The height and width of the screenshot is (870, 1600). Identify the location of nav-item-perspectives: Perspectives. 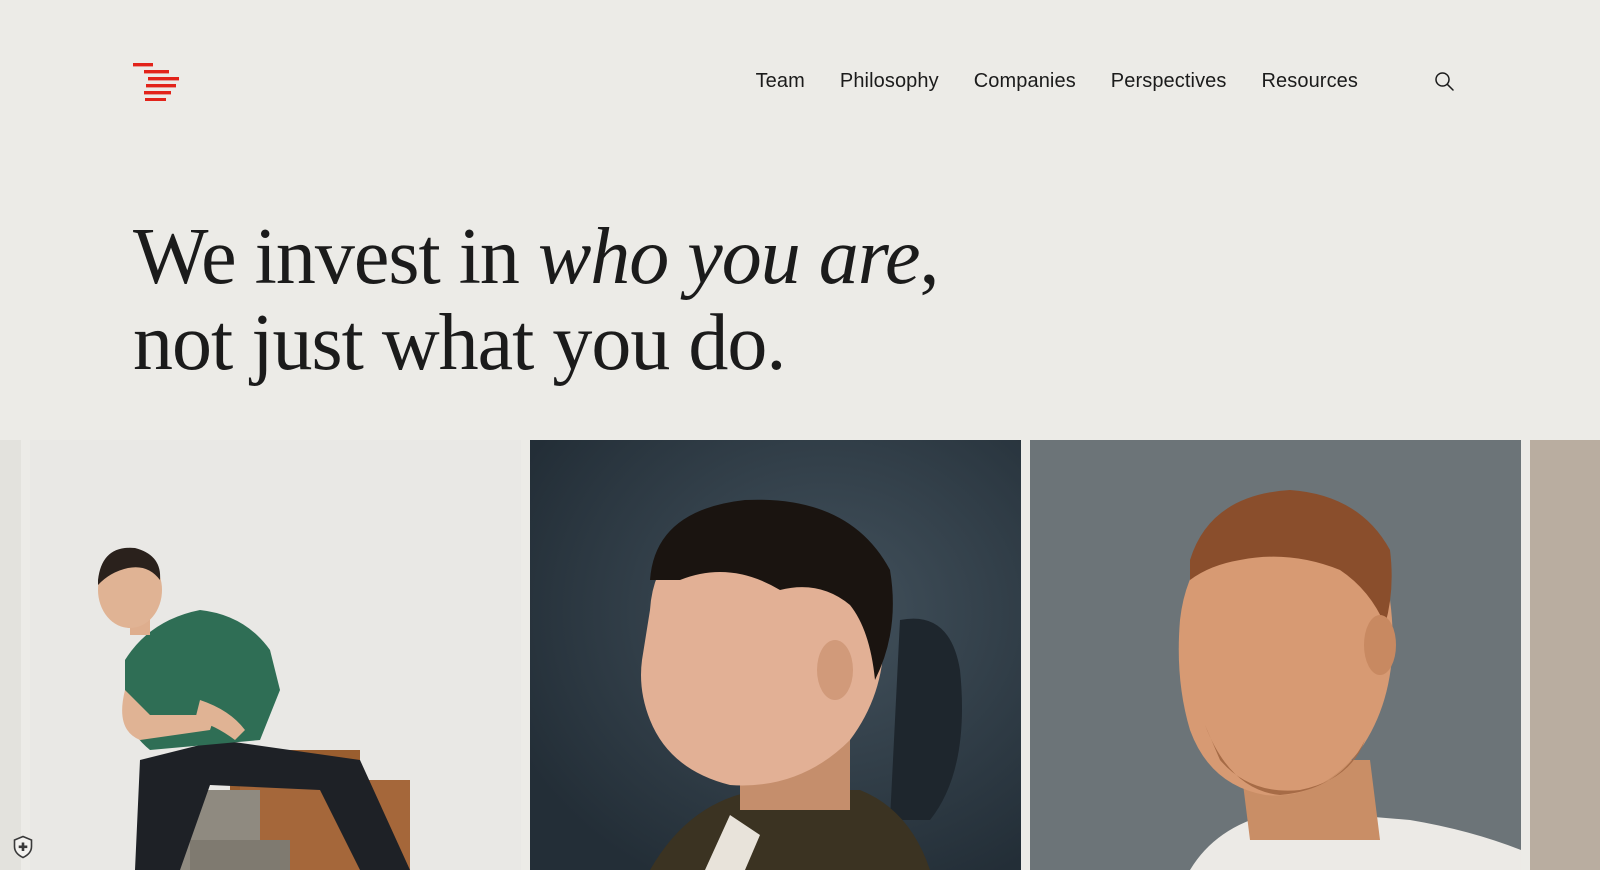
(1169, 81).